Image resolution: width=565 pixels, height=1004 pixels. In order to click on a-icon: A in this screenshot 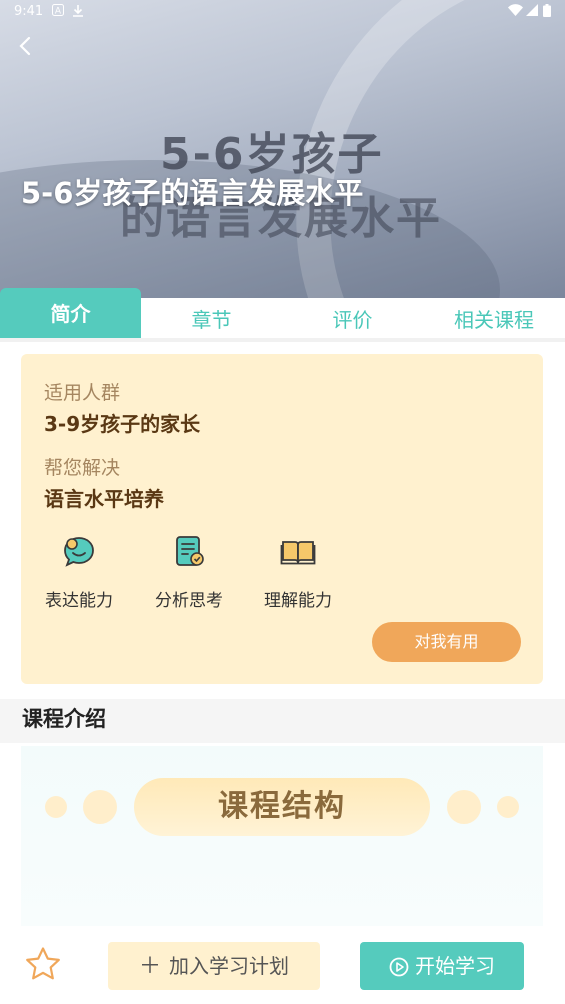, I will do `click(58, 11)`.